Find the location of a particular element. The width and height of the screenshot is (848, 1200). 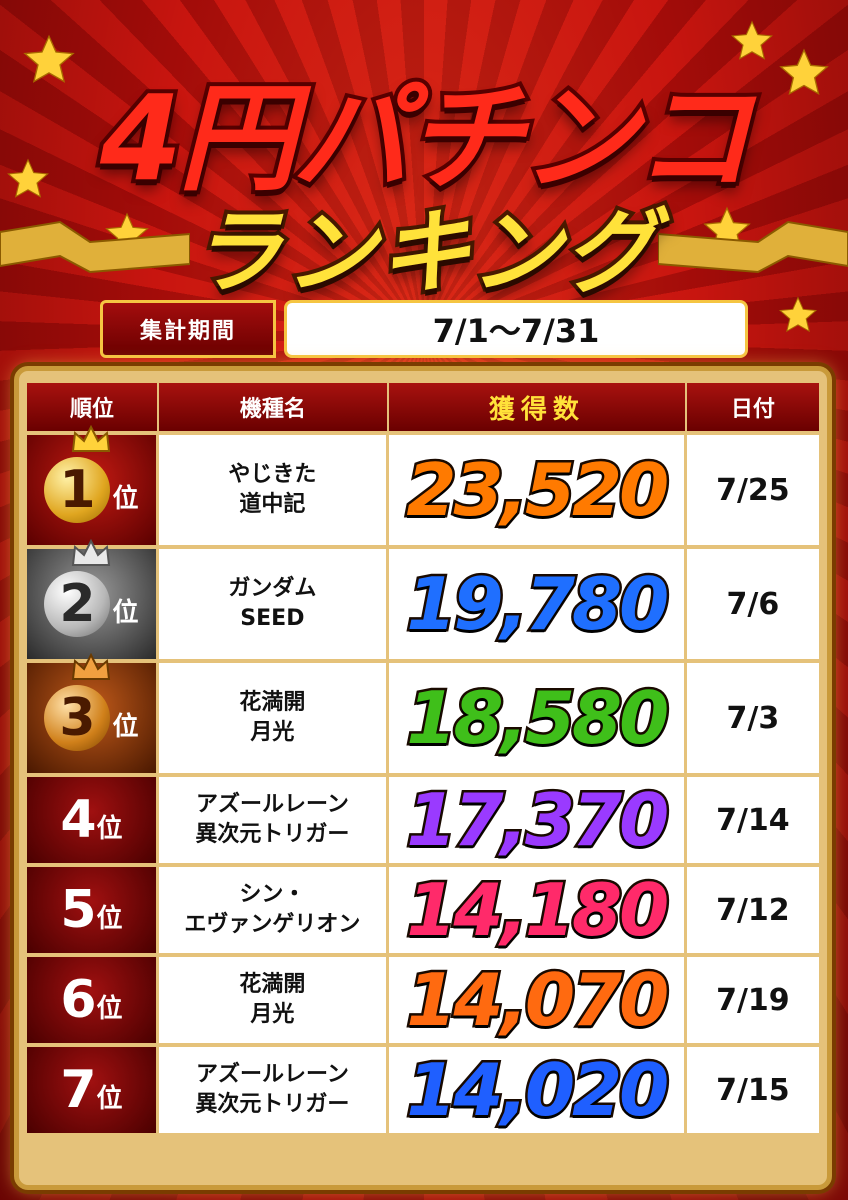

score-cell: 18,580 is located at coordinates (537, 718).